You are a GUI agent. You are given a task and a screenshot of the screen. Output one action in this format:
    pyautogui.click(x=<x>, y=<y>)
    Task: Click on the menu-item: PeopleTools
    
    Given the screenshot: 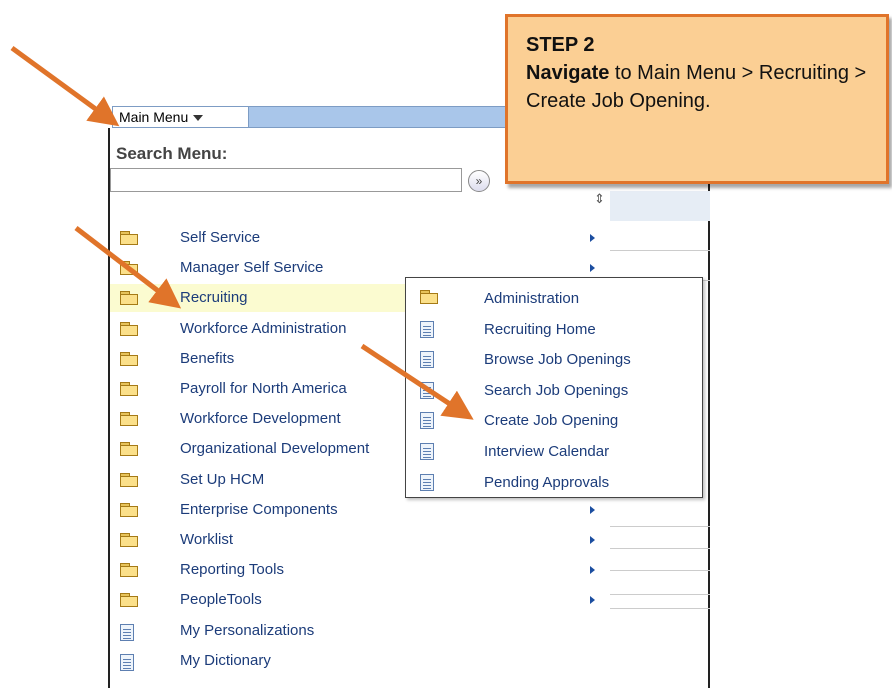 What is the action you would take?
    pyautogui.click(x=358, y=600)
    